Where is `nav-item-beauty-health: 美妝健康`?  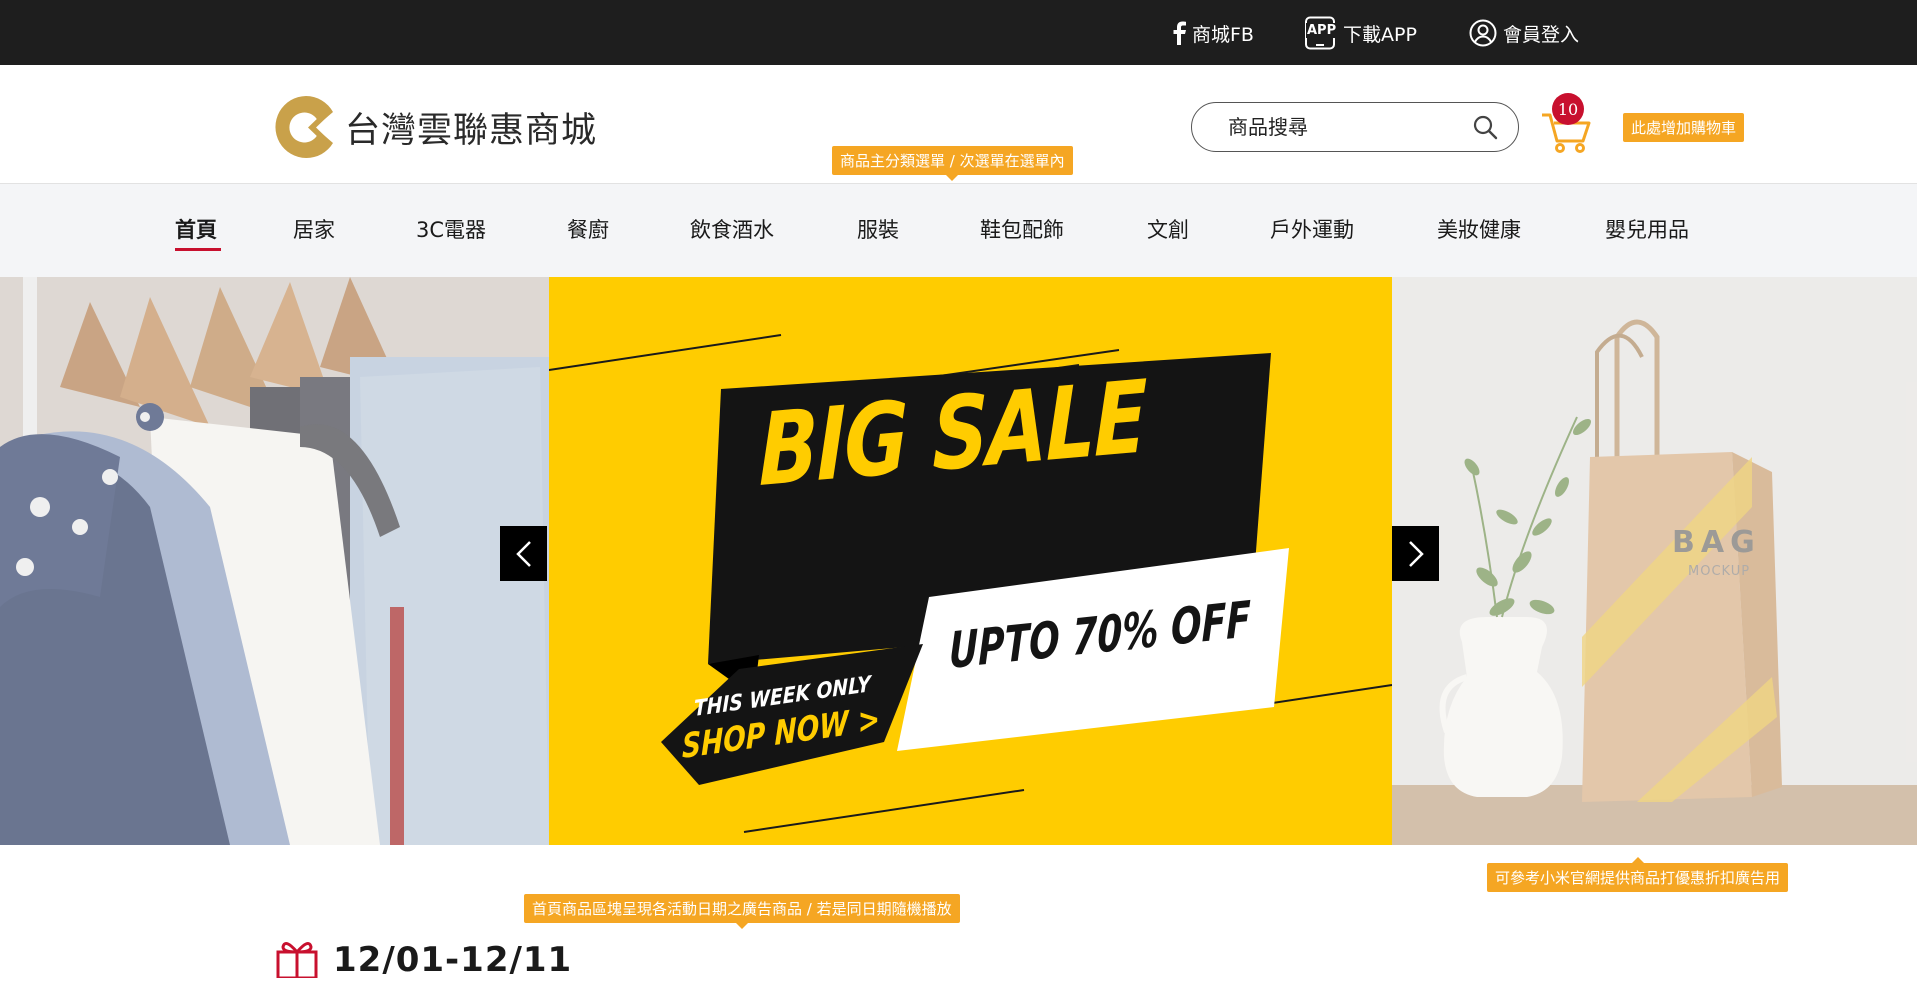 nav-item-beauty-health: 美妝健康 is located at coordinates (1479, 229).